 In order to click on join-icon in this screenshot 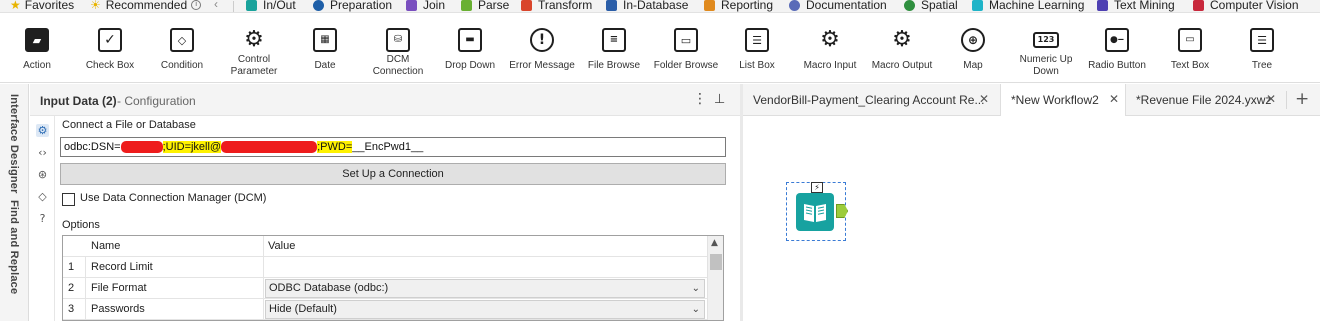, I will do `click(411, 5)`.